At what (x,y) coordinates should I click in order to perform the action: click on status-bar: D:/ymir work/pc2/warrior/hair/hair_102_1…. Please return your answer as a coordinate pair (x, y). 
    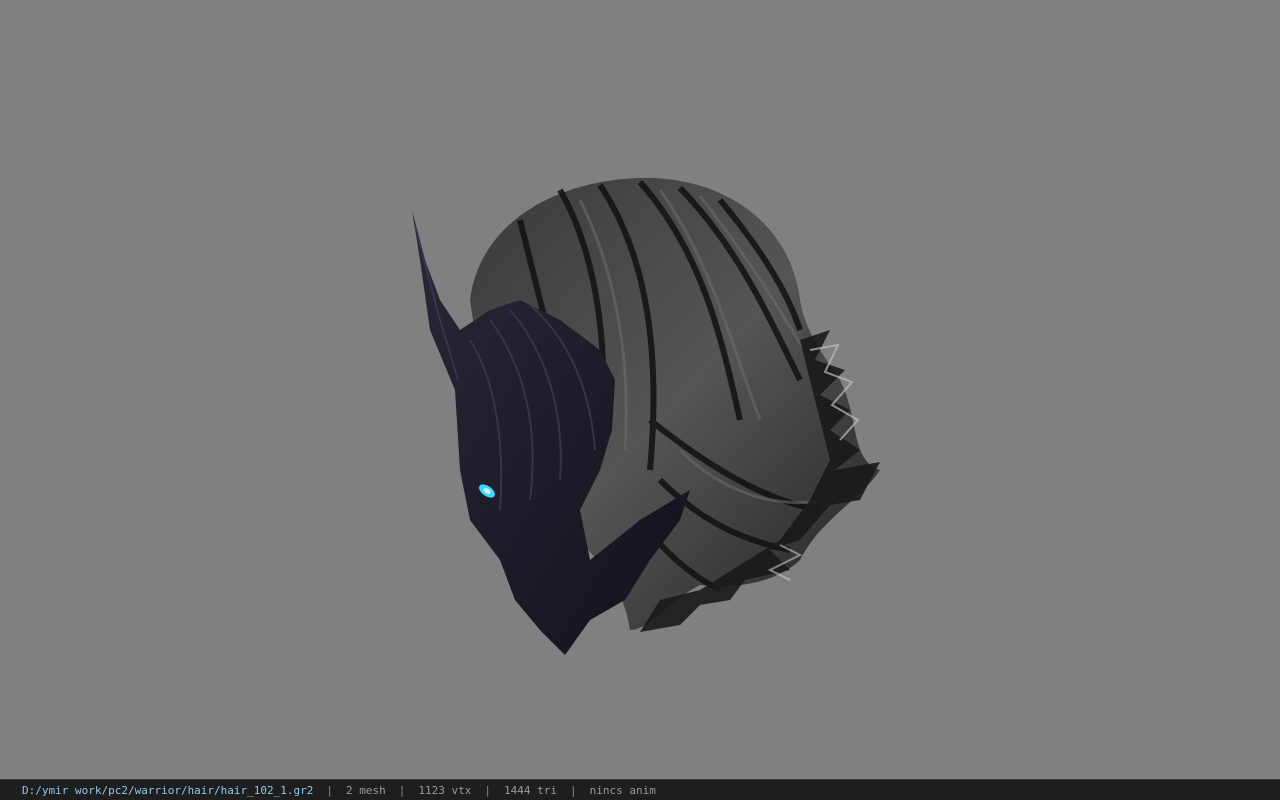
    Looking at the image, I should click on (640, 789).